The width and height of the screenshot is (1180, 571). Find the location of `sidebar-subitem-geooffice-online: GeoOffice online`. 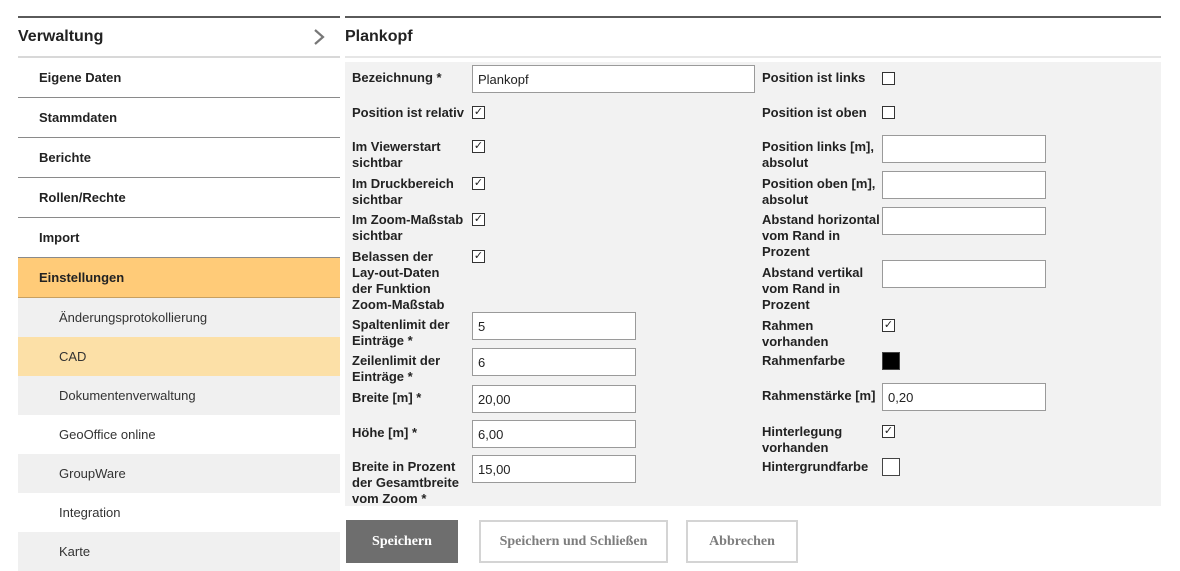

sidebar-subitem-geooffice-online: GeoOffice online is located at coordinates (179, 434).